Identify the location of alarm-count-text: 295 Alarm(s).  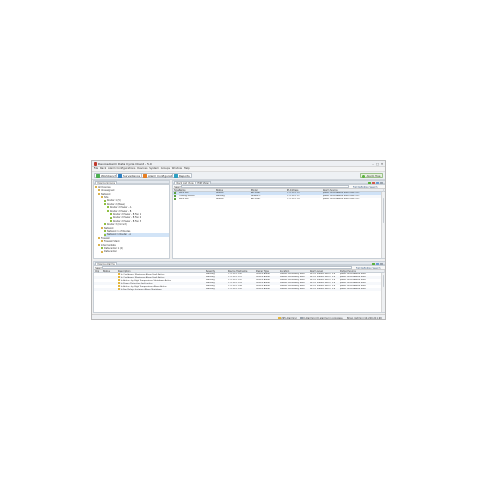
(289, 318).